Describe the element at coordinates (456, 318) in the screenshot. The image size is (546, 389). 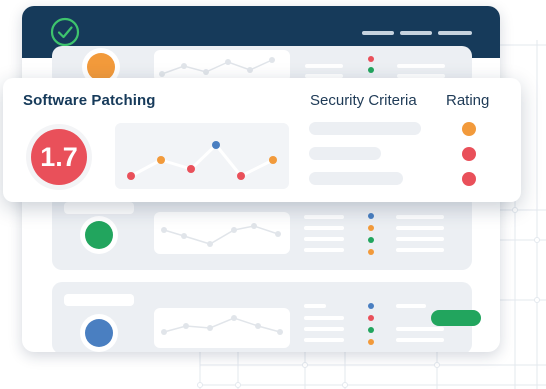
I see `action-button` at that location.